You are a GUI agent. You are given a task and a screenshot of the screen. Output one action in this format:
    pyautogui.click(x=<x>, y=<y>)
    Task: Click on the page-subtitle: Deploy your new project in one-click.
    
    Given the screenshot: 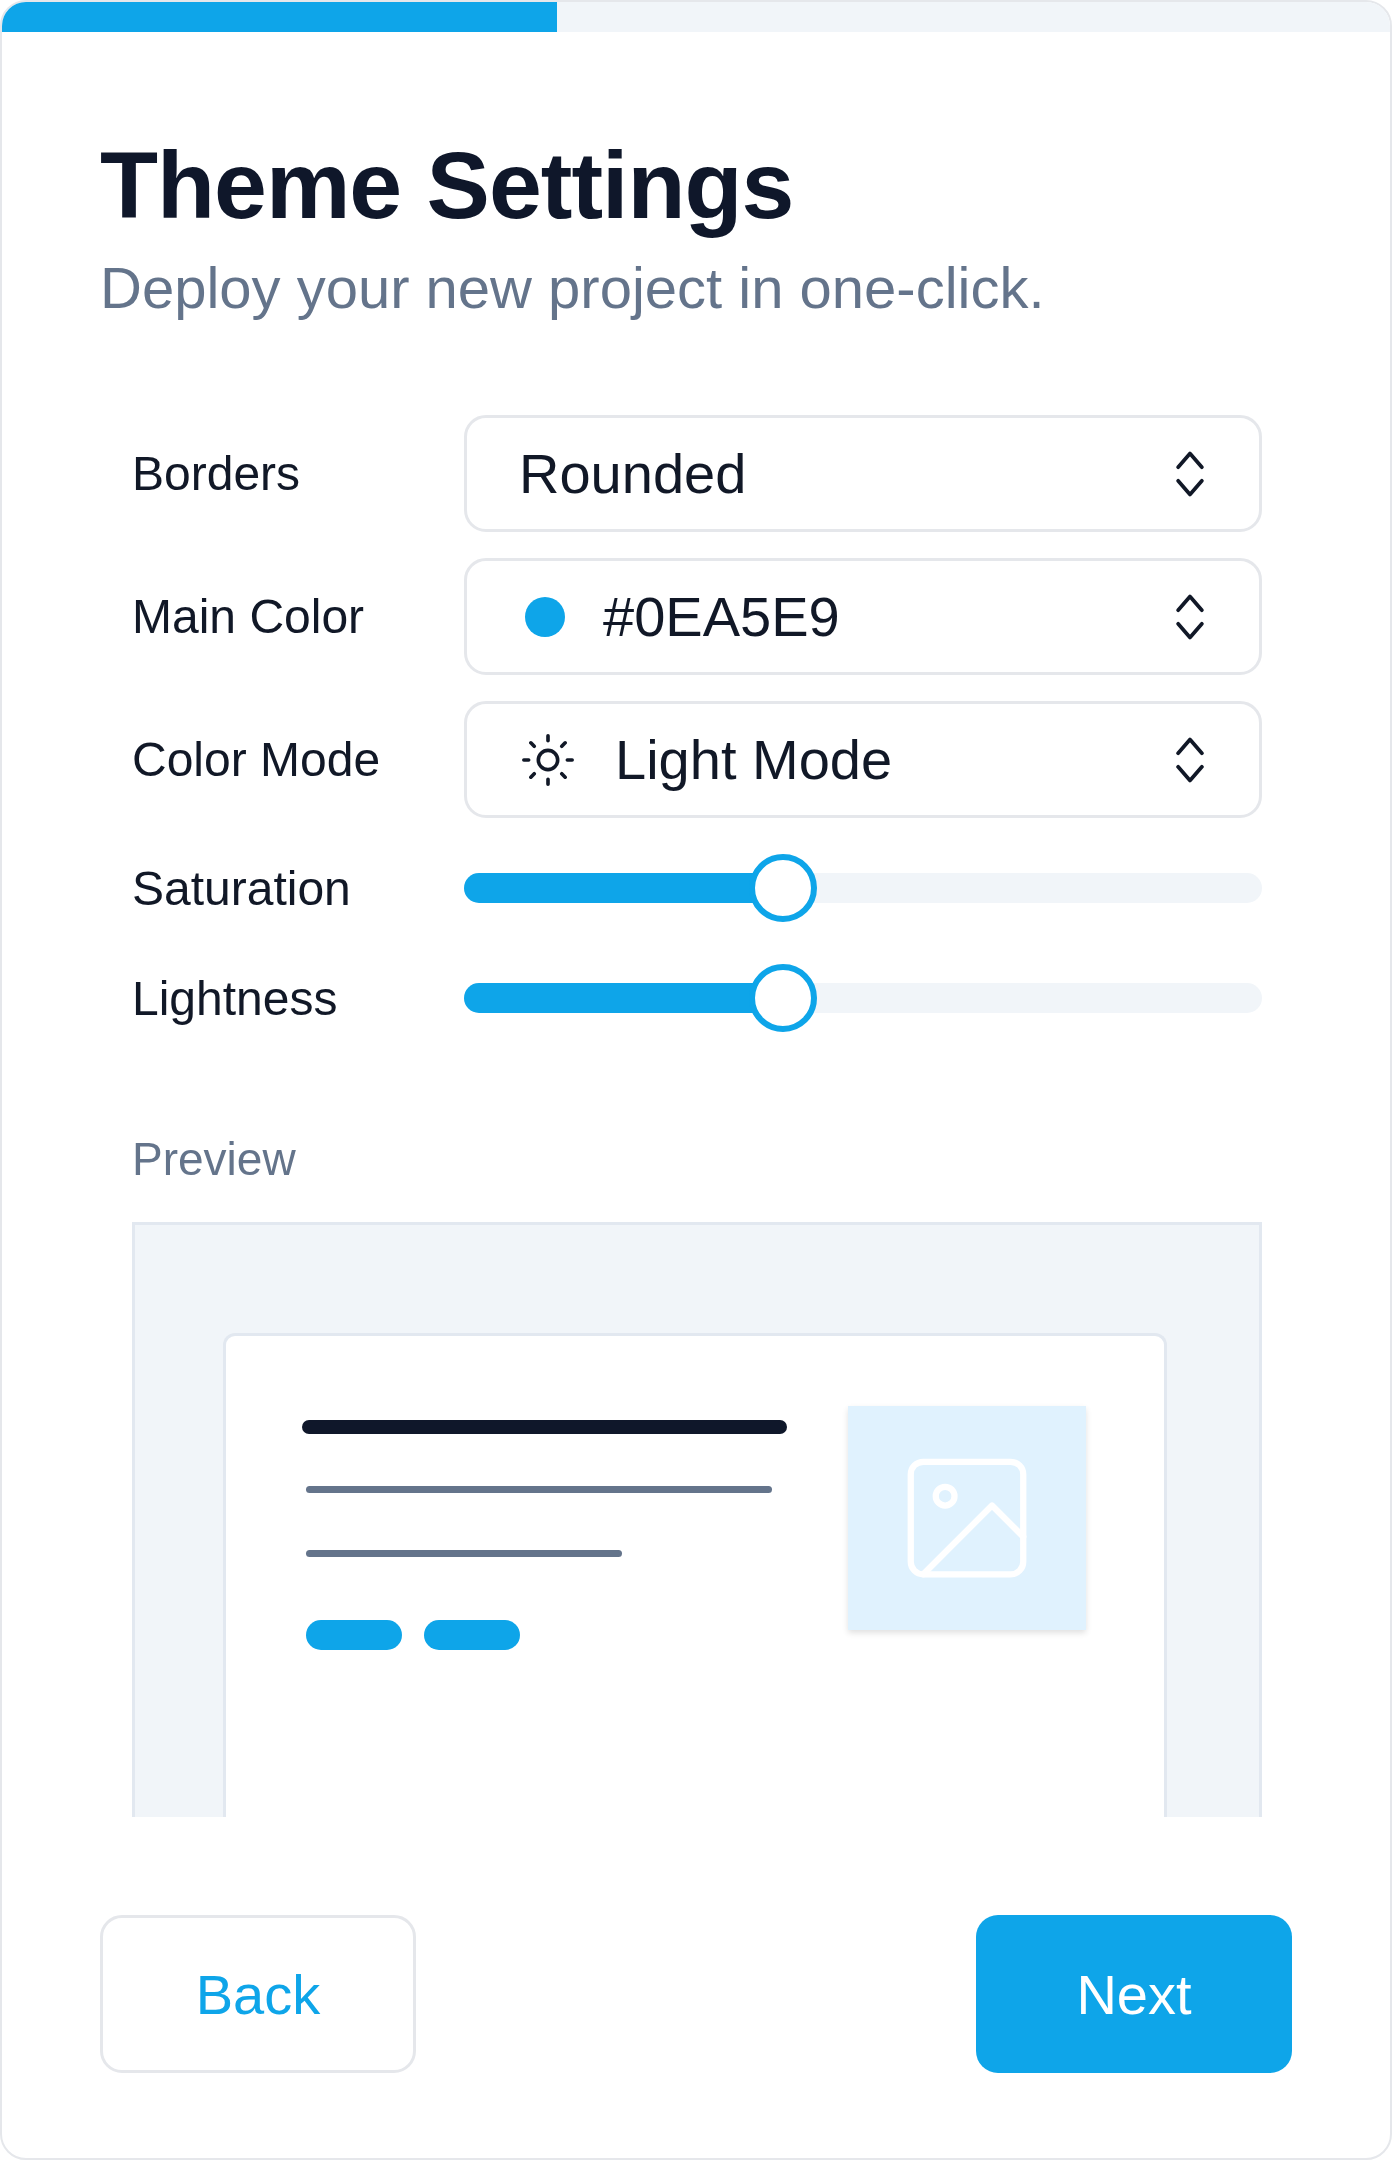 What is the action you would take?
    pyautogui.click(x=573, y=288)
    